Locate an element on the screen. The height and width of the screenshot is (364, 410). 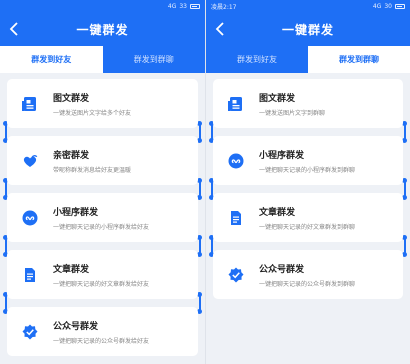
card-mini-program: 小程序群发 一键把聊天记录的小程序群发给好友 is located at coordinates (102, 217).